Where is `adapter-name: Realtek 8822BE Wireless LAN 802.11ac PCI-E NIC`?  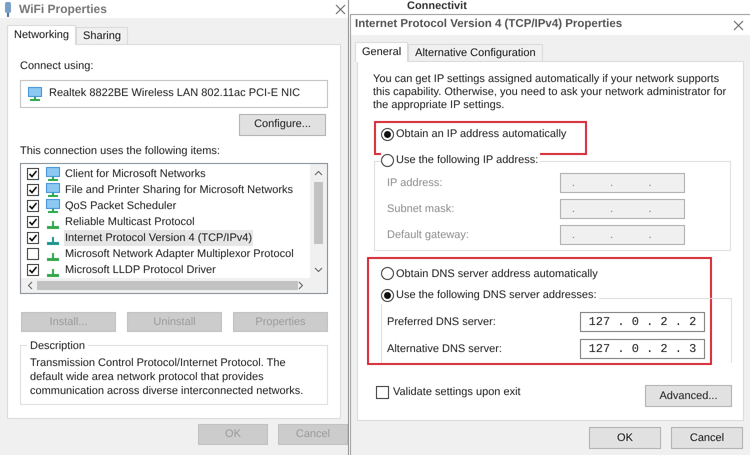
adapter-name: Realtek 8822BE Wireless LAN 802.11ac PCI-E NIC is located at coordinates (174, 94).